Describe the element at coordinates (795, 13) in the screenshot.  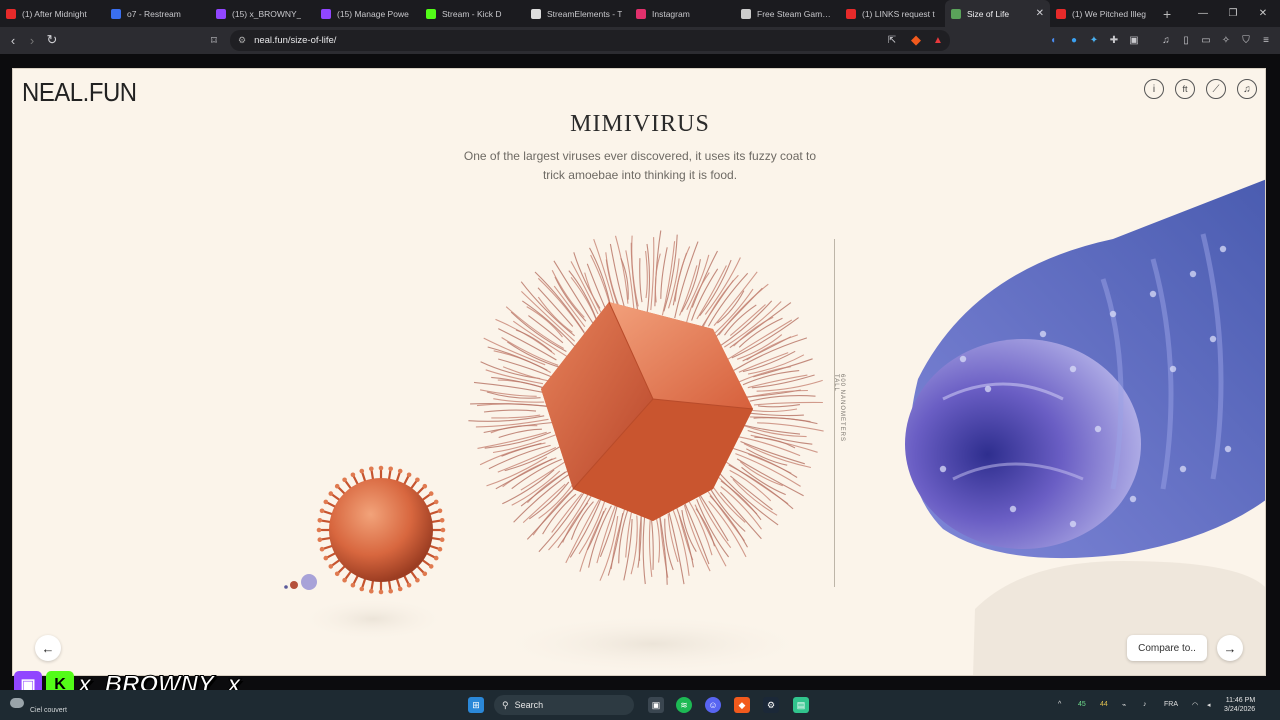
I see `tab-label: Free Steam Game P` at that location.